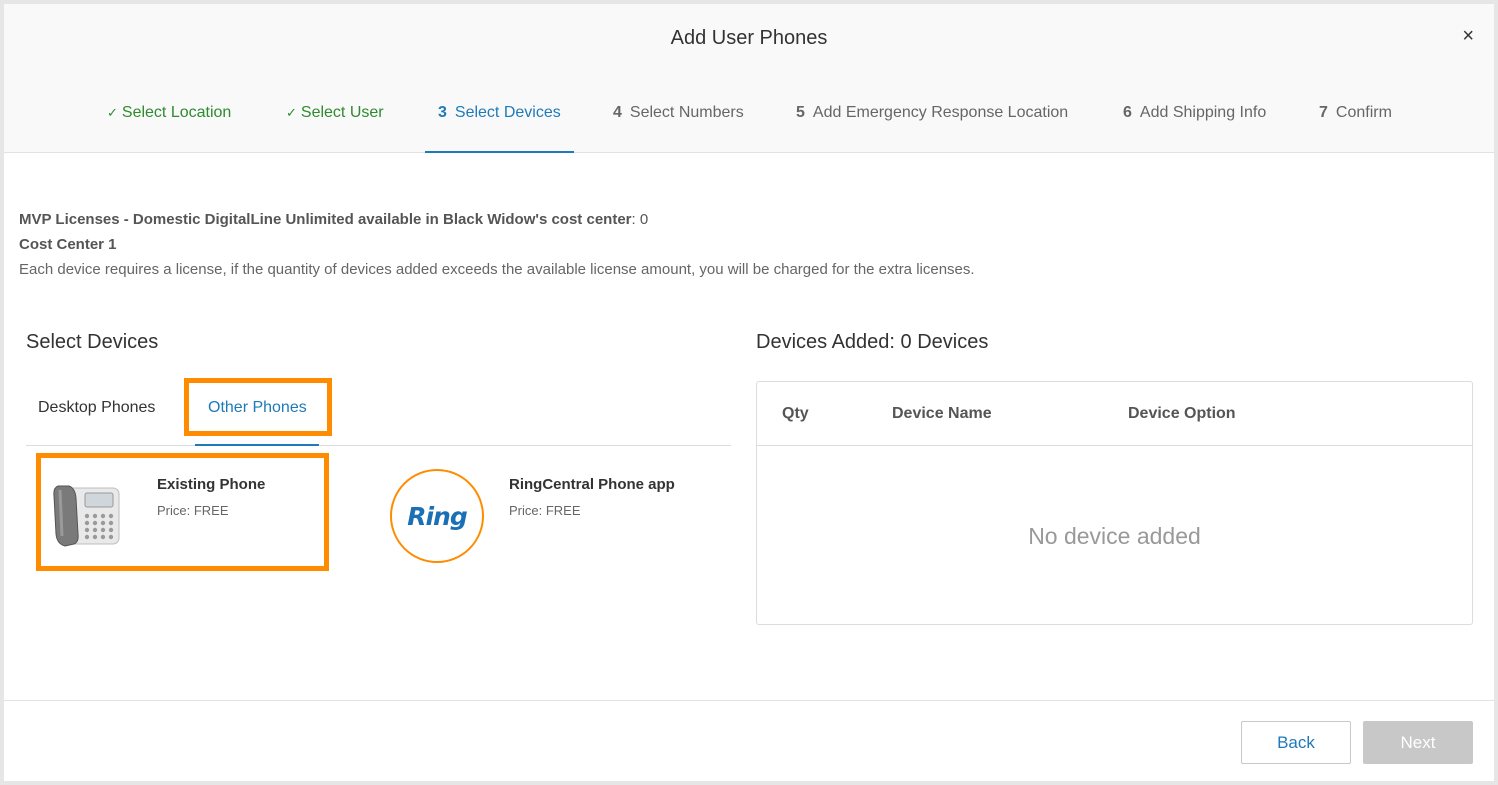  What do you see at coordinates (1194, 128) in the screenshot?
I see `step-add-shipping-info: 6 Add Shipping Info` at bounding box center [1194, 128].